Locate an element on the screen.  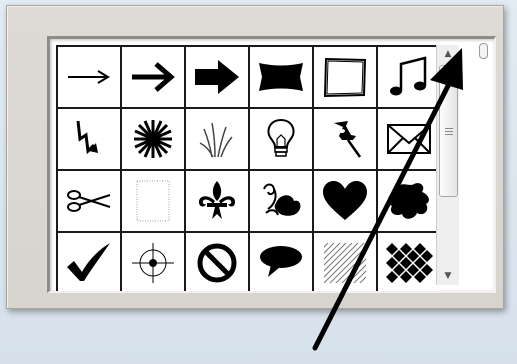
ink-splat-icon is located at coordinates (408, 201).